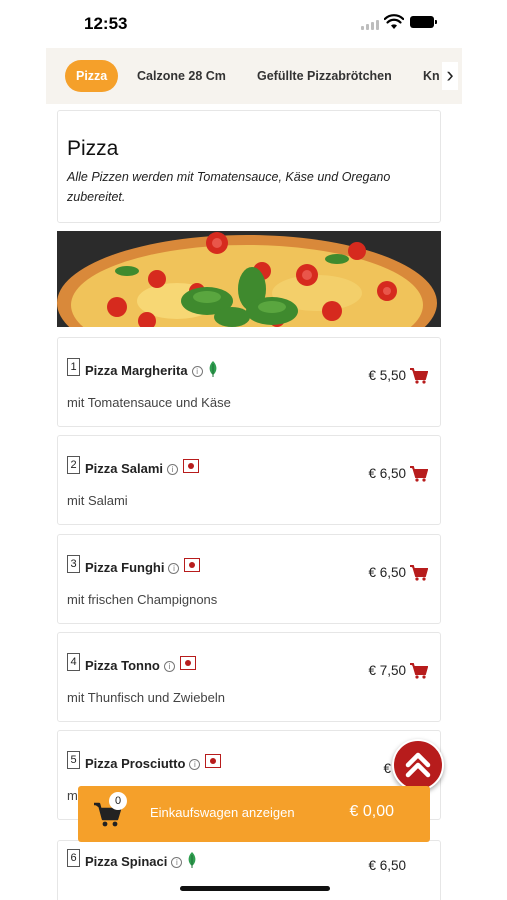 The width and height of the screenshot is (507, 900). What do you see at coordinates (371, 811) in the screenshot?
I see `cart-total: € 0,00` at bounding box center [371, 811].